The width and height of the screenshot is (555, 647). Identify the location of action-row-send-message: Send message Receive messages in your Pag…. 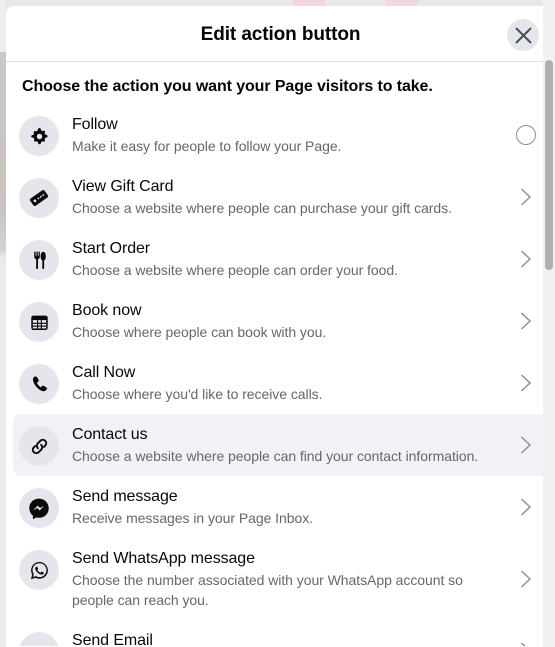
(280, 507).